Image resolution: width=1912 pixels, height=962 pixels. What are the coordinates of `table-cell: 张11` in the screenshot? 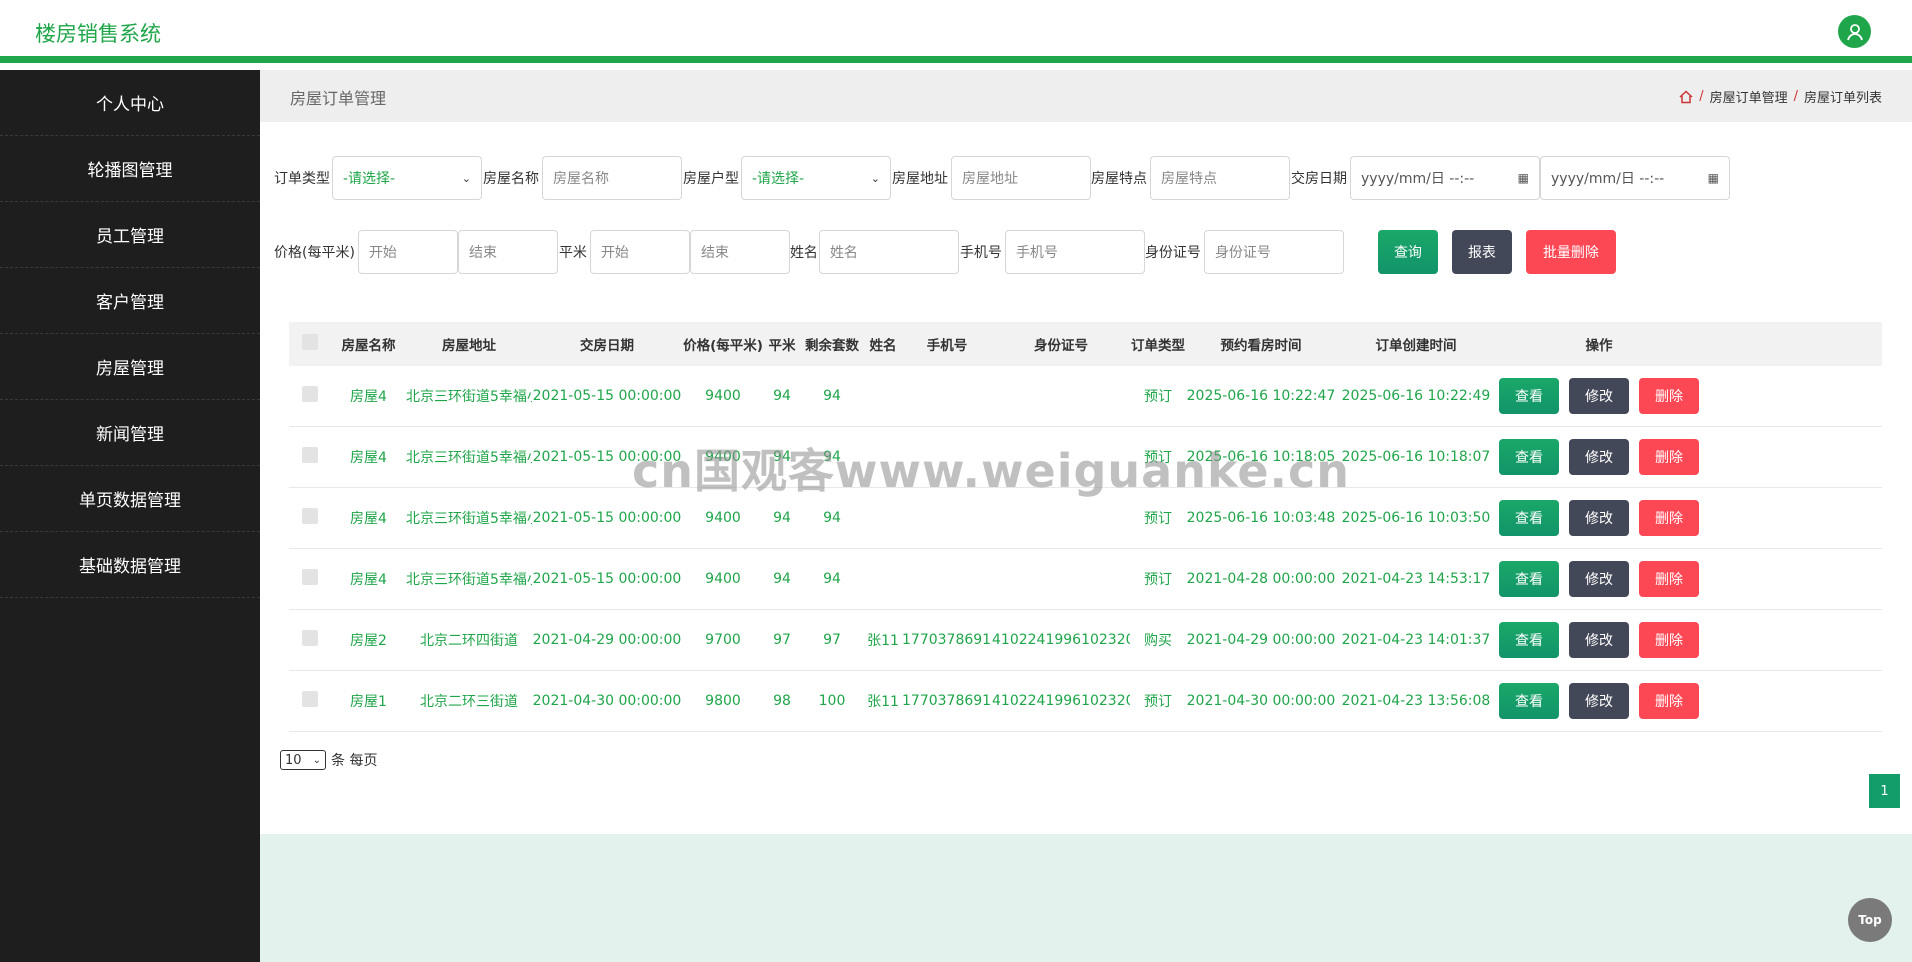 It's located at (883, 641).